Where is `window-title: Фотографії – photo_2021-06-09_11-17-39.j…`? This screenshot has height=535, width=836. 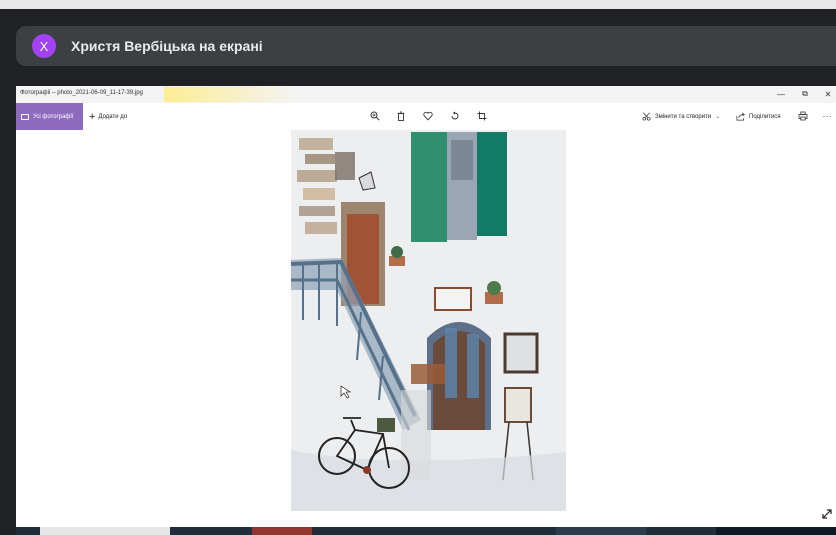
window-title: Фотографії – photo_2021-06-09_11-17-39.j… is located at coordinates (81, 93).